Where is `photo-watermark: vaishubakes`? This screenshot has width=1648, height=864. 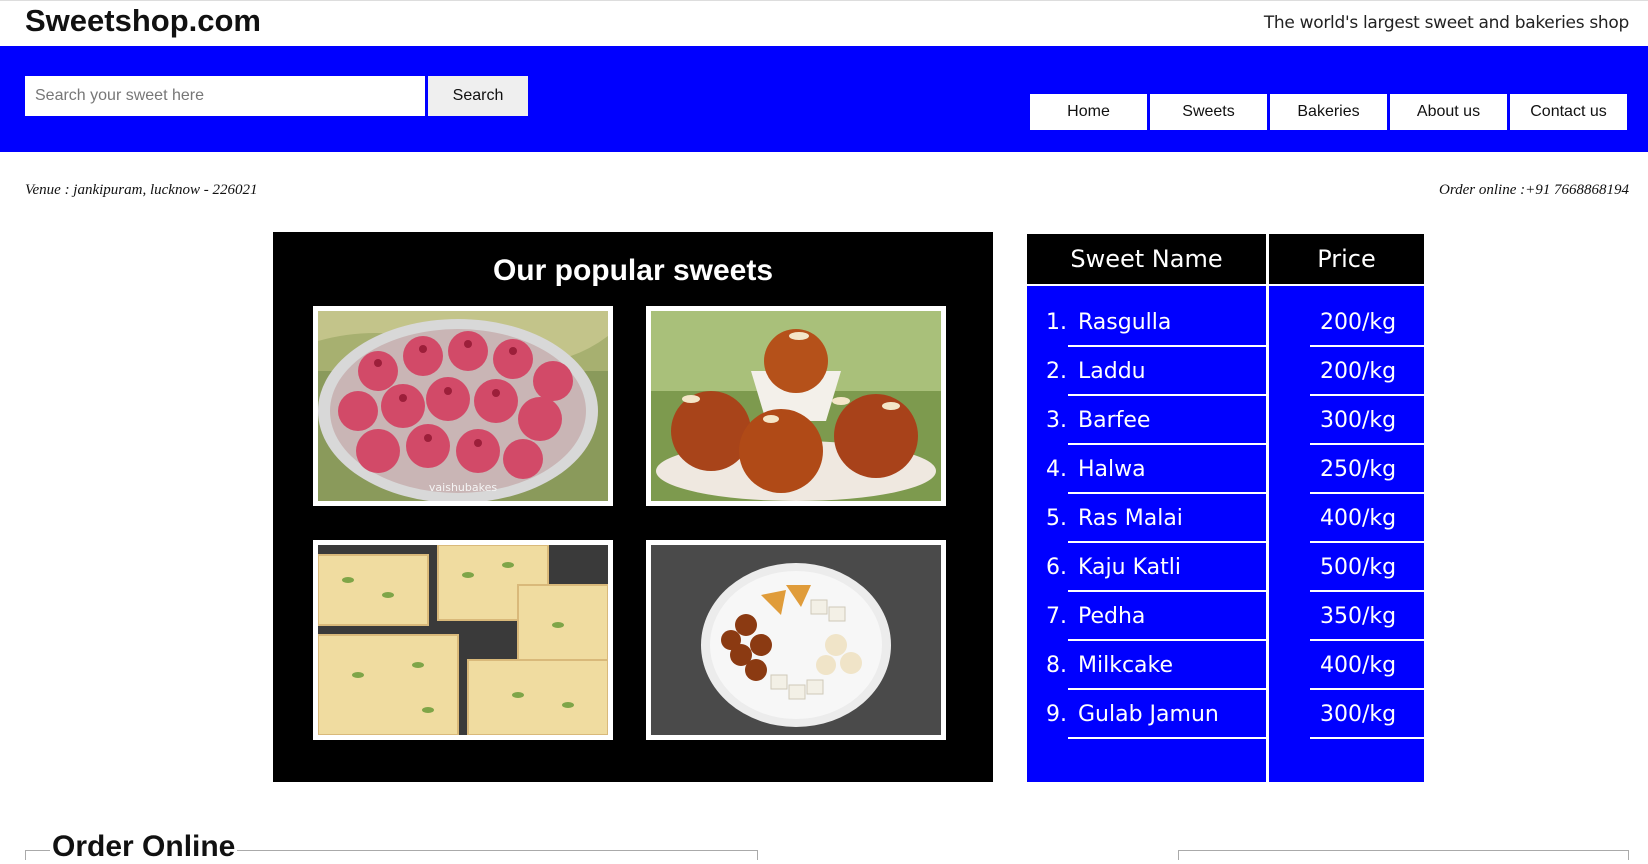
photo-watermark: vaishubakes is located at coordinates (463, 487).